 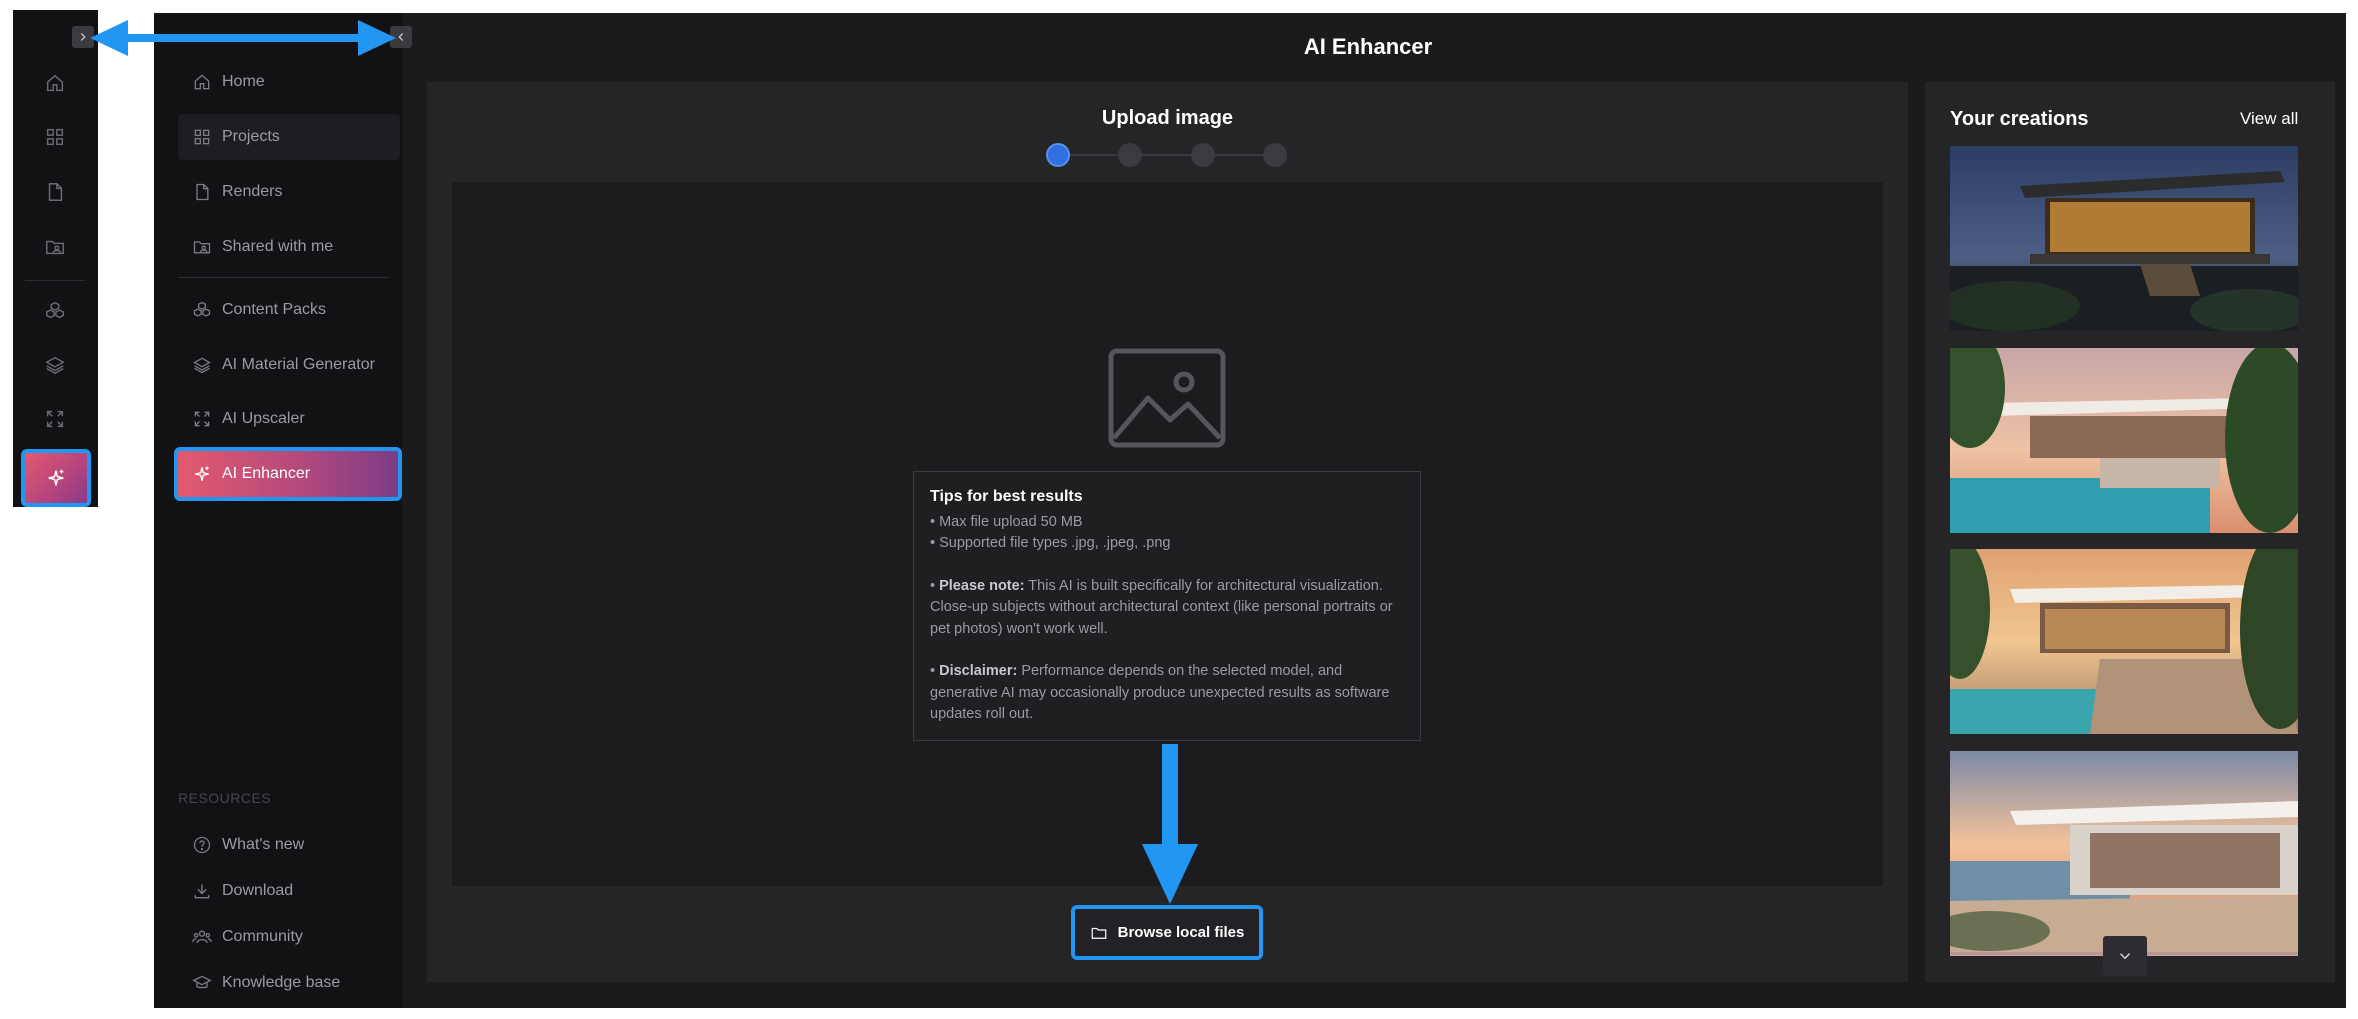 I want to click on sidebar-item-ai-enhancer: AI Enhancer, so click(x=288, y=474).